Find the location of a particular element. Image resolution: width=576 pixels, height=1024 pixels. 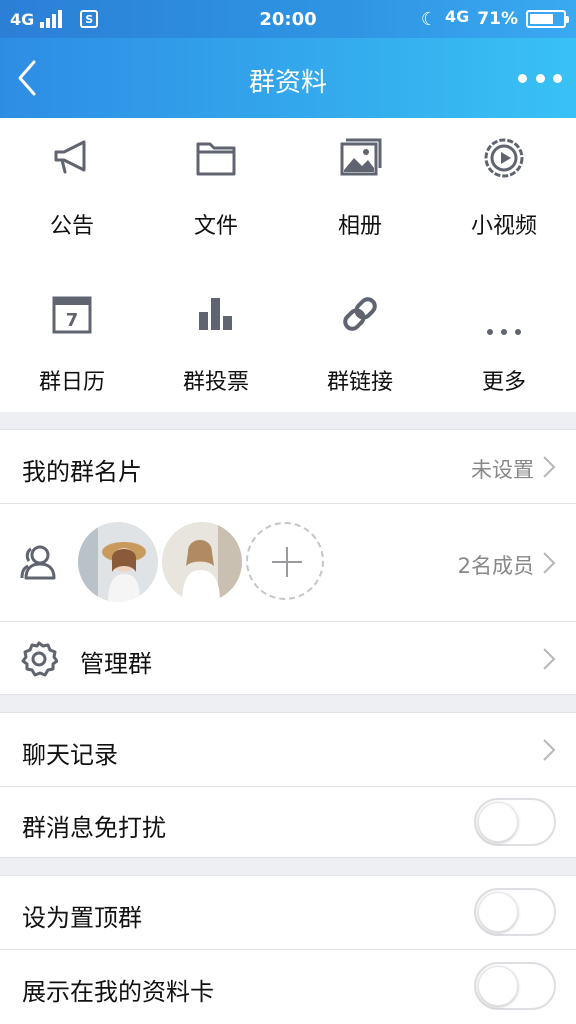

grid-item-label: 小视频 is located at coordinates (503, 226).